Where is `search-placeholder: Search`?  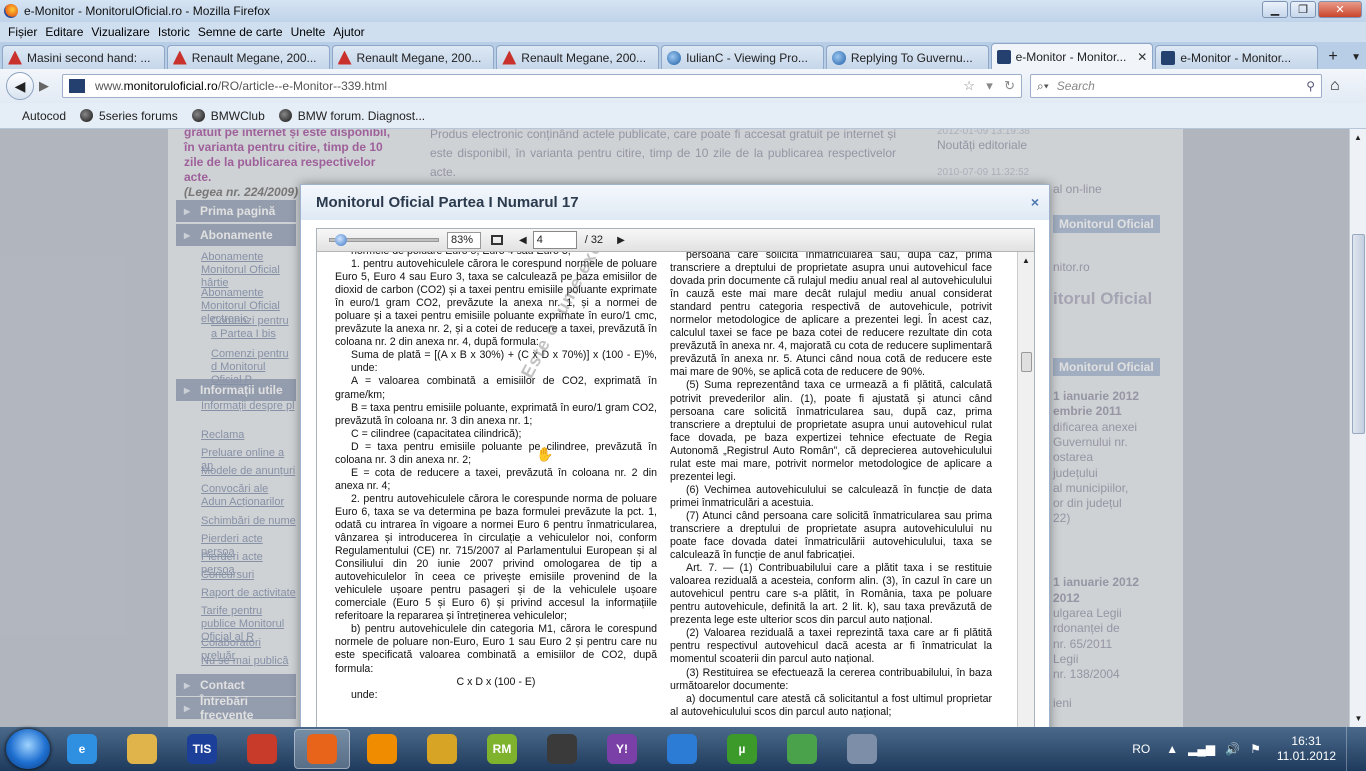 search-placeholder: Search is located at coordinates (1075, 86).